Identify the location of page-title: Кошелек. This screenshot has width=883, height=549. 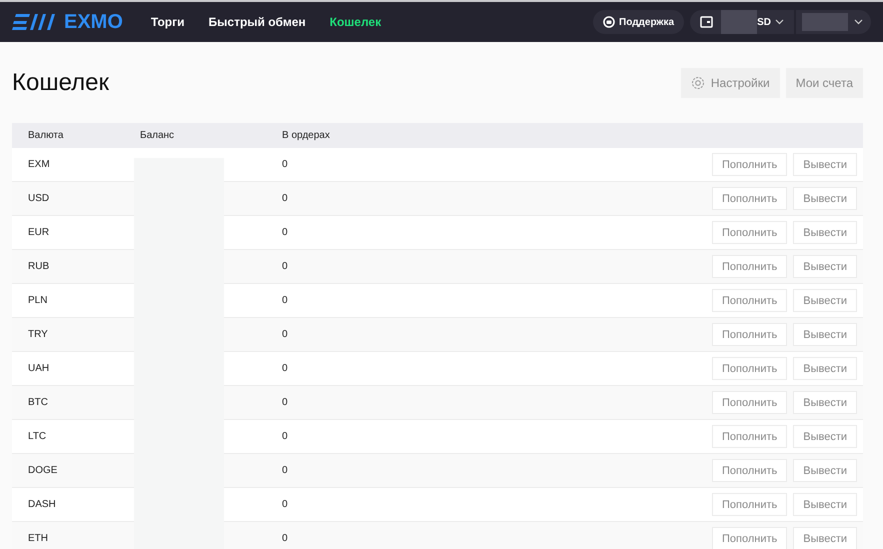
(60, 83).